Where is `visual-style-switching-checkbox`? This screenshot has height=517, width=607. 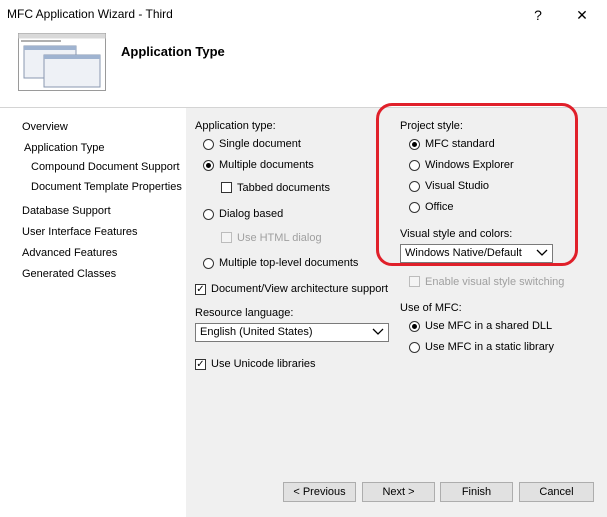
visual-style-switching-checkbox is located at coordinates (414, 281).